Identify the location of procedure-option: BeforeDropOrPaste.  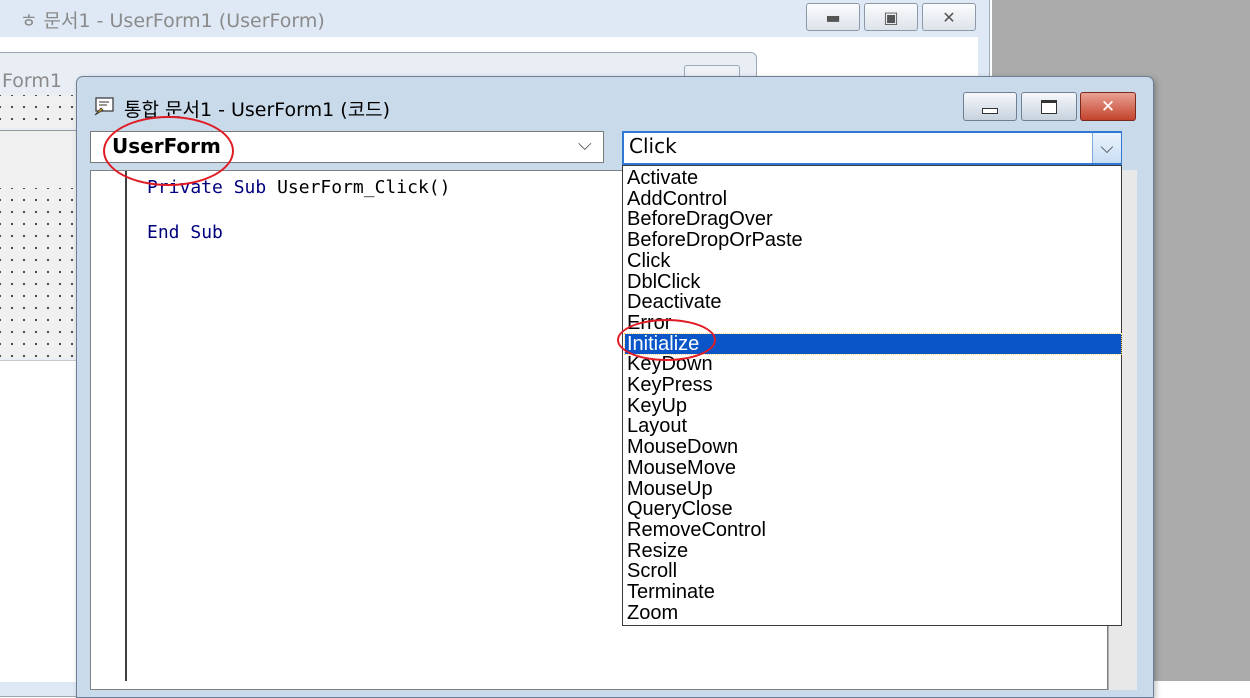
(873, 240).